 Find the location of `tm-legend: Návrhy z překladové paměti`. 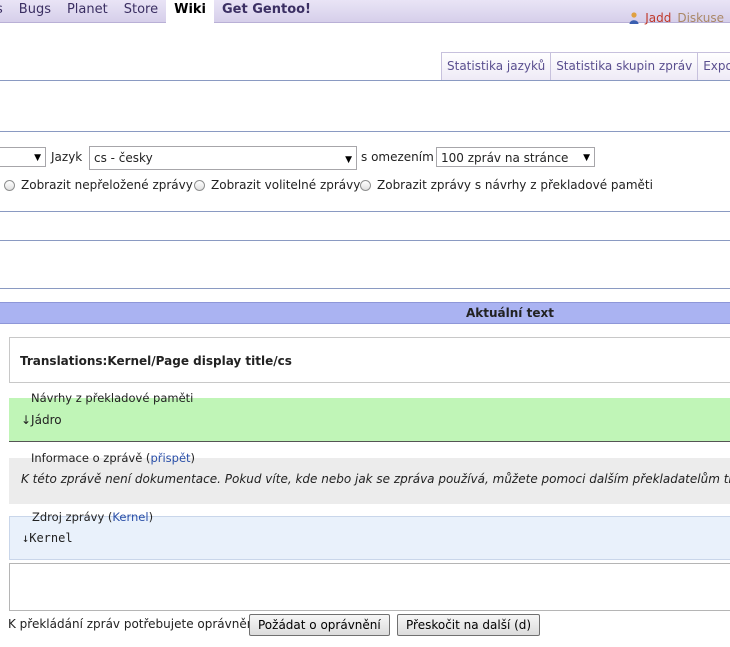

tm-legend: Návrhy z překladové paměti is located at coordinates (112, 398).